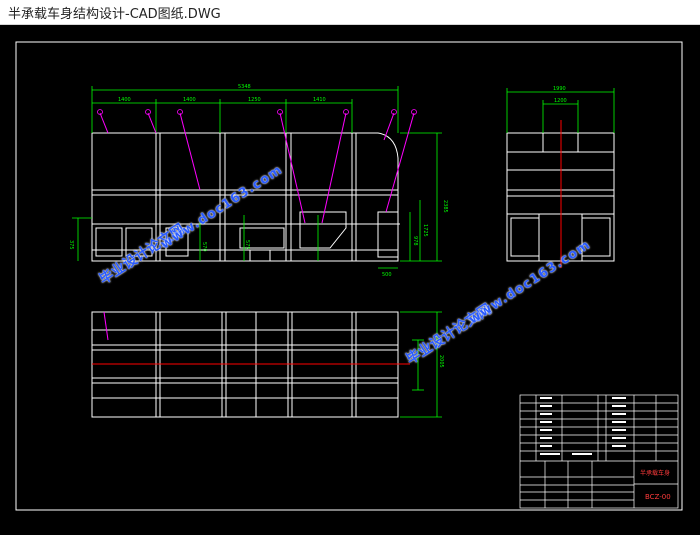  What do you see at coordinates (71, 245) in the screenshot?
I see `dim-small2: 375` at bounding box center [71, 245].